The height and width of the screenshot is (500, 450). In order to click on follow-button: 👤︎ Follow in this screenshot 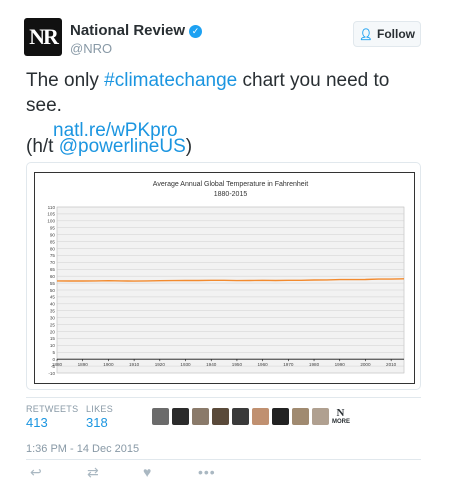, I will do `click(387, 34)`.